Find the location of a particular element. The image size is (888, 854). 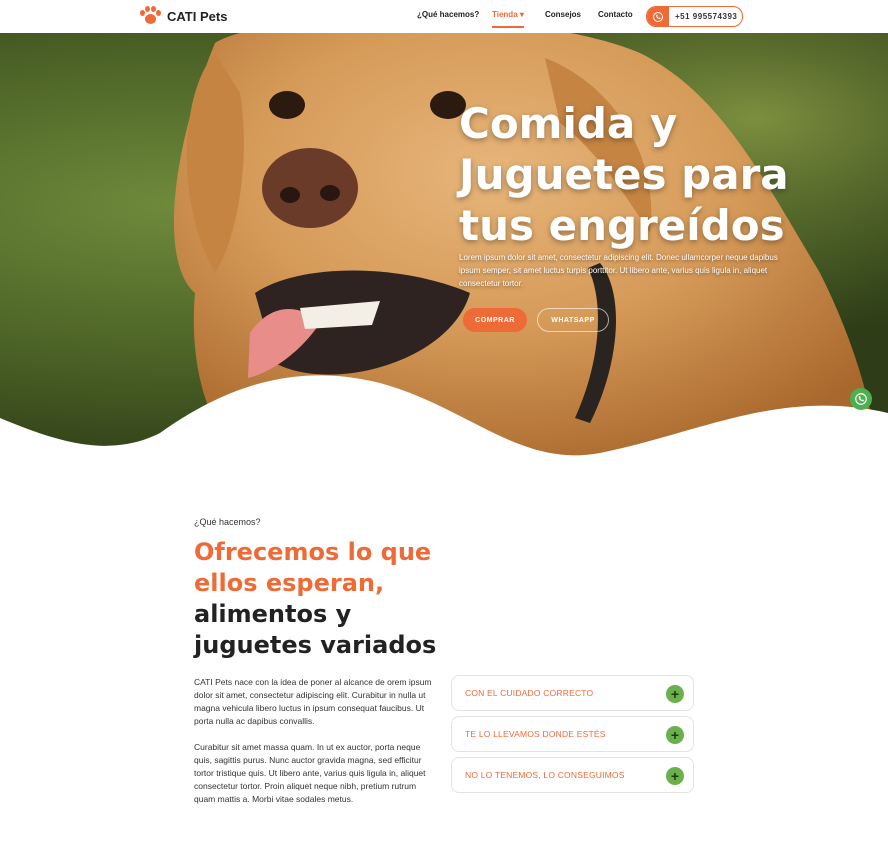

nav-item-consejos: Consejos is located at coordinates (563, 14).